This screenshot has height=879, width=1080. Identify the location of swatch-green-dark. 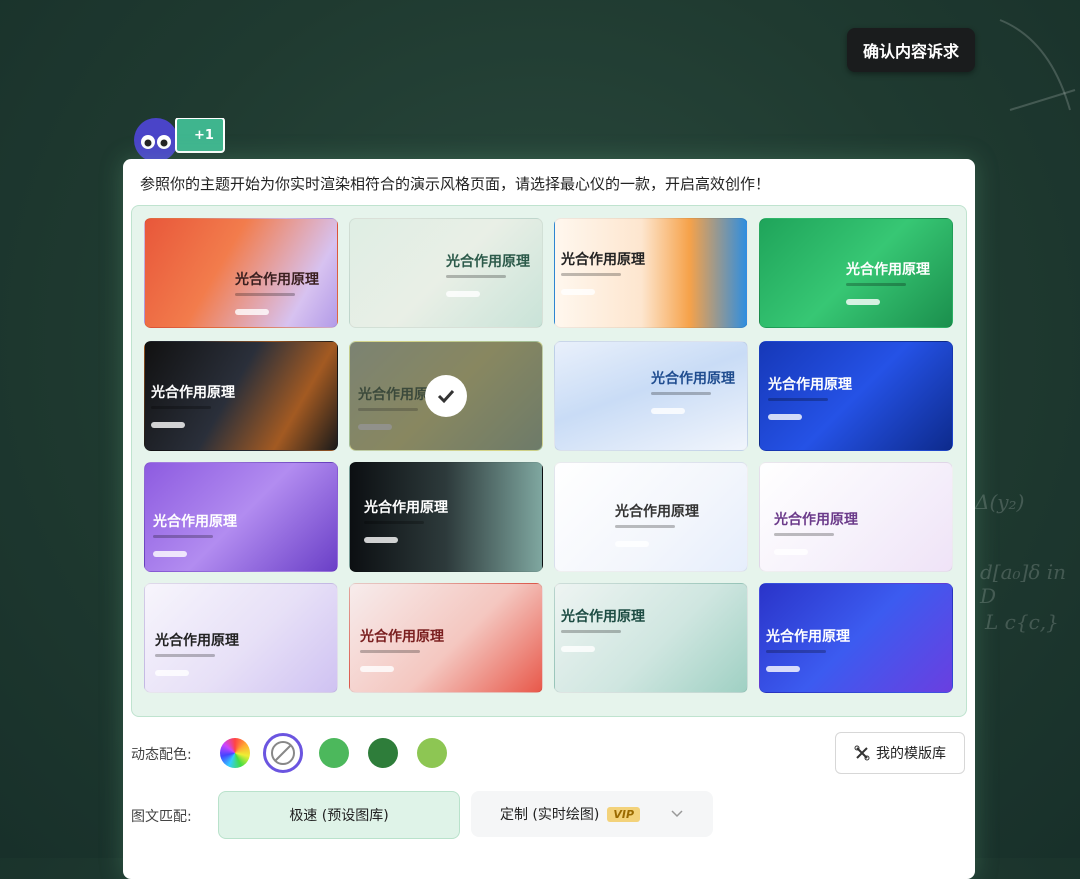
(383, 753).